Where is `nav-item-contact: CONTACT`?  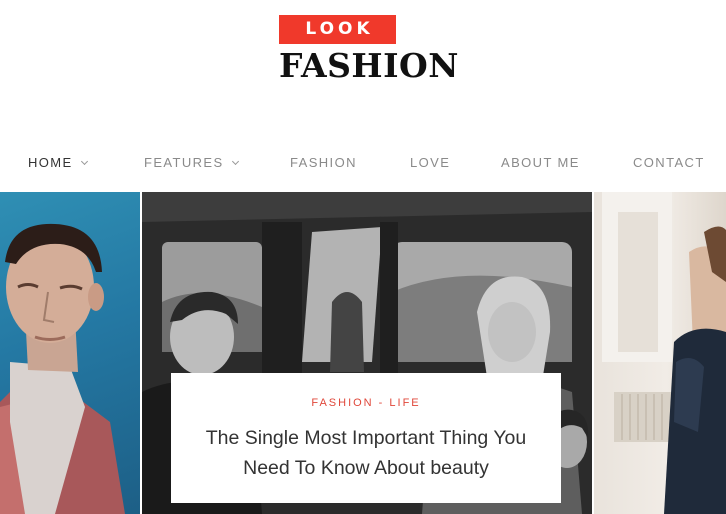 nav-item-contact: CONTACT is located at coordinates (669, 163).